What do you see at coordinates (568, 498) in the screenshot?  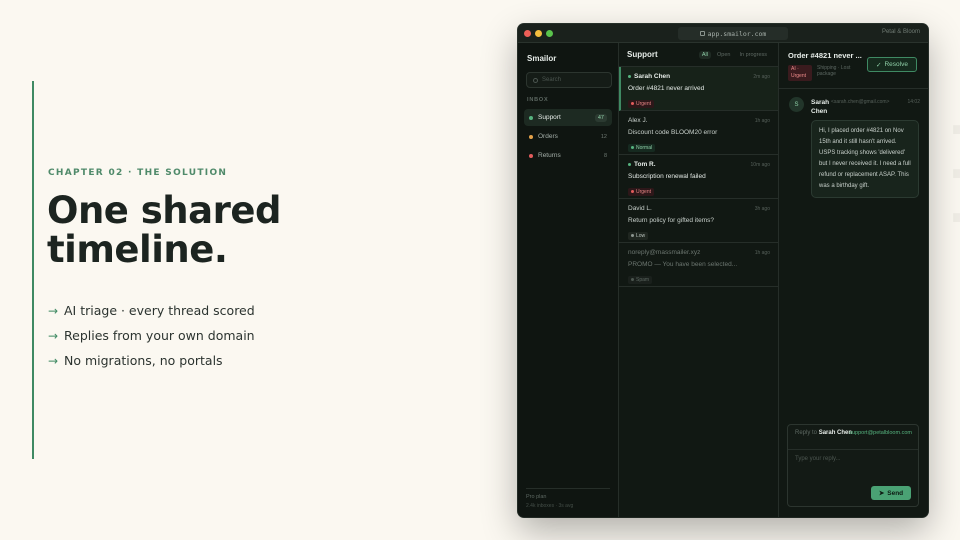 I see `plan-info: Pro plan 2.4k inboxes · 3s avg` at bounding box center [568, 498].